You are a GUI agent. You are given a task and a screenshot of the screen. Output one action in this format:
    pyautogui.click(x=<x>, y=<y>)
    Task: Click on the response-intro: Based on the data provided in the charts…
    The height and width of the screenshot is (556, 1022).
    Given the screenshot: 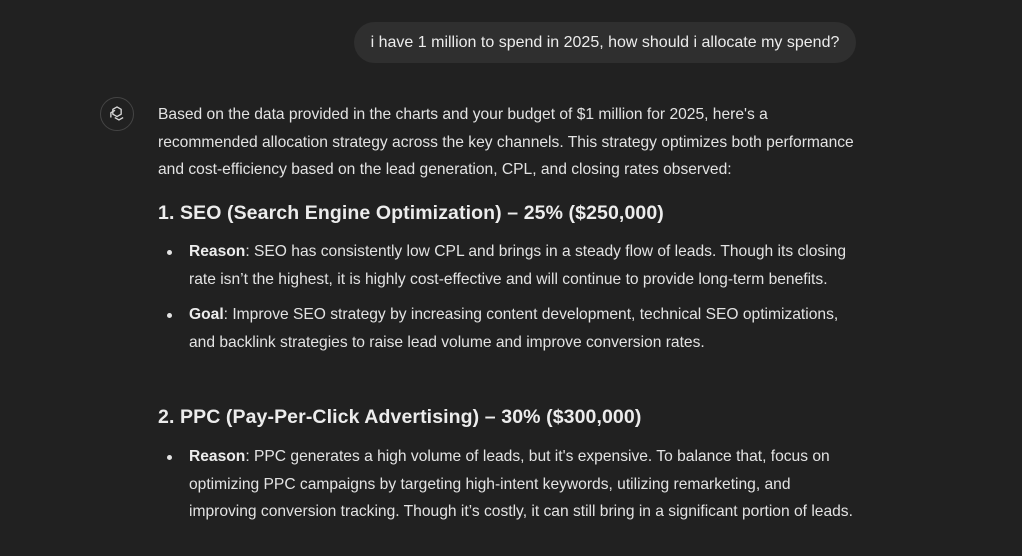 What is the action you would take?
    pyautogui.click(x=506, y=142)
    